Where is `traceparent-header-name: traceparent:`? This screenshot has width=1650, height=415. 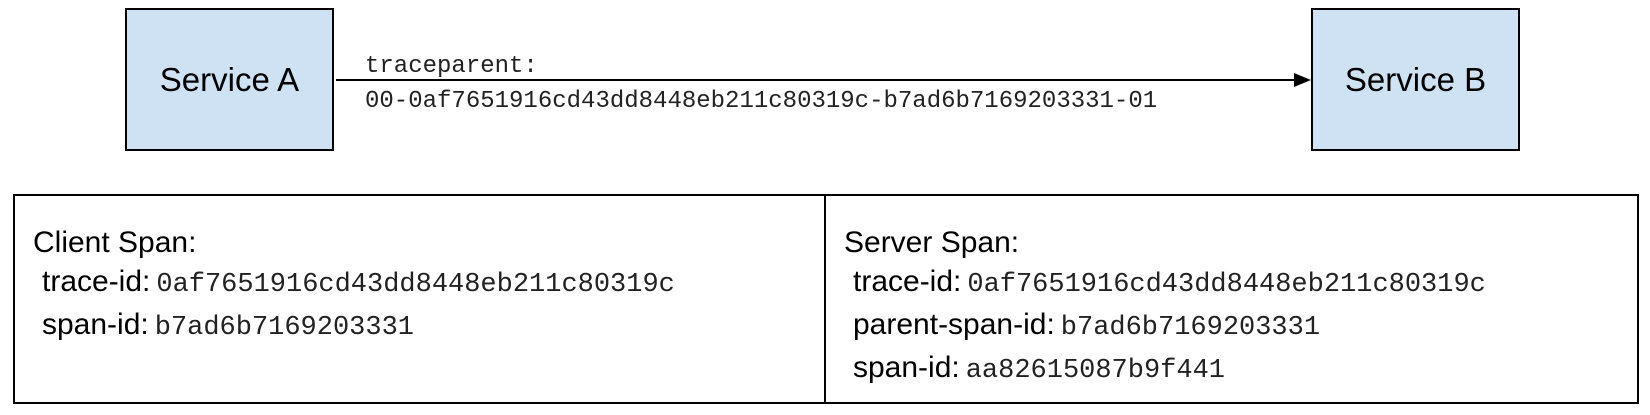
traceparent-header-name: traceparent: is located at coordinates (451, 66).